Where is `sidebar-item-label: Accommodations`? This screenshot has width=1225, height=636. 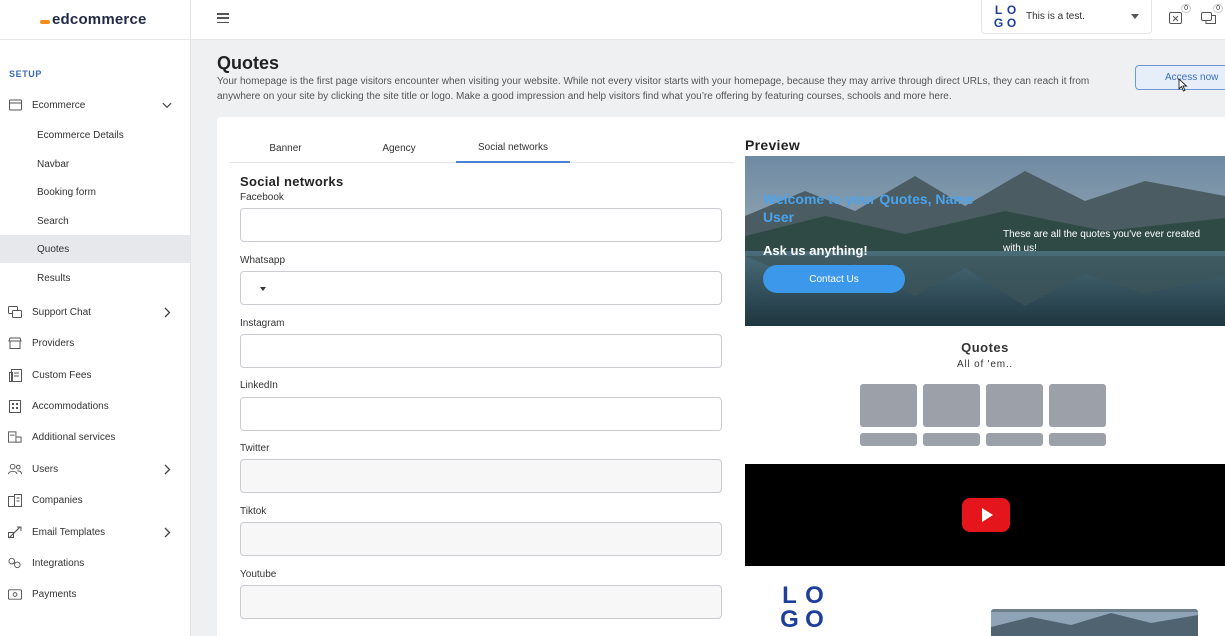
sidebar-item-label: Accommodations is located at coordinates (70, 406).